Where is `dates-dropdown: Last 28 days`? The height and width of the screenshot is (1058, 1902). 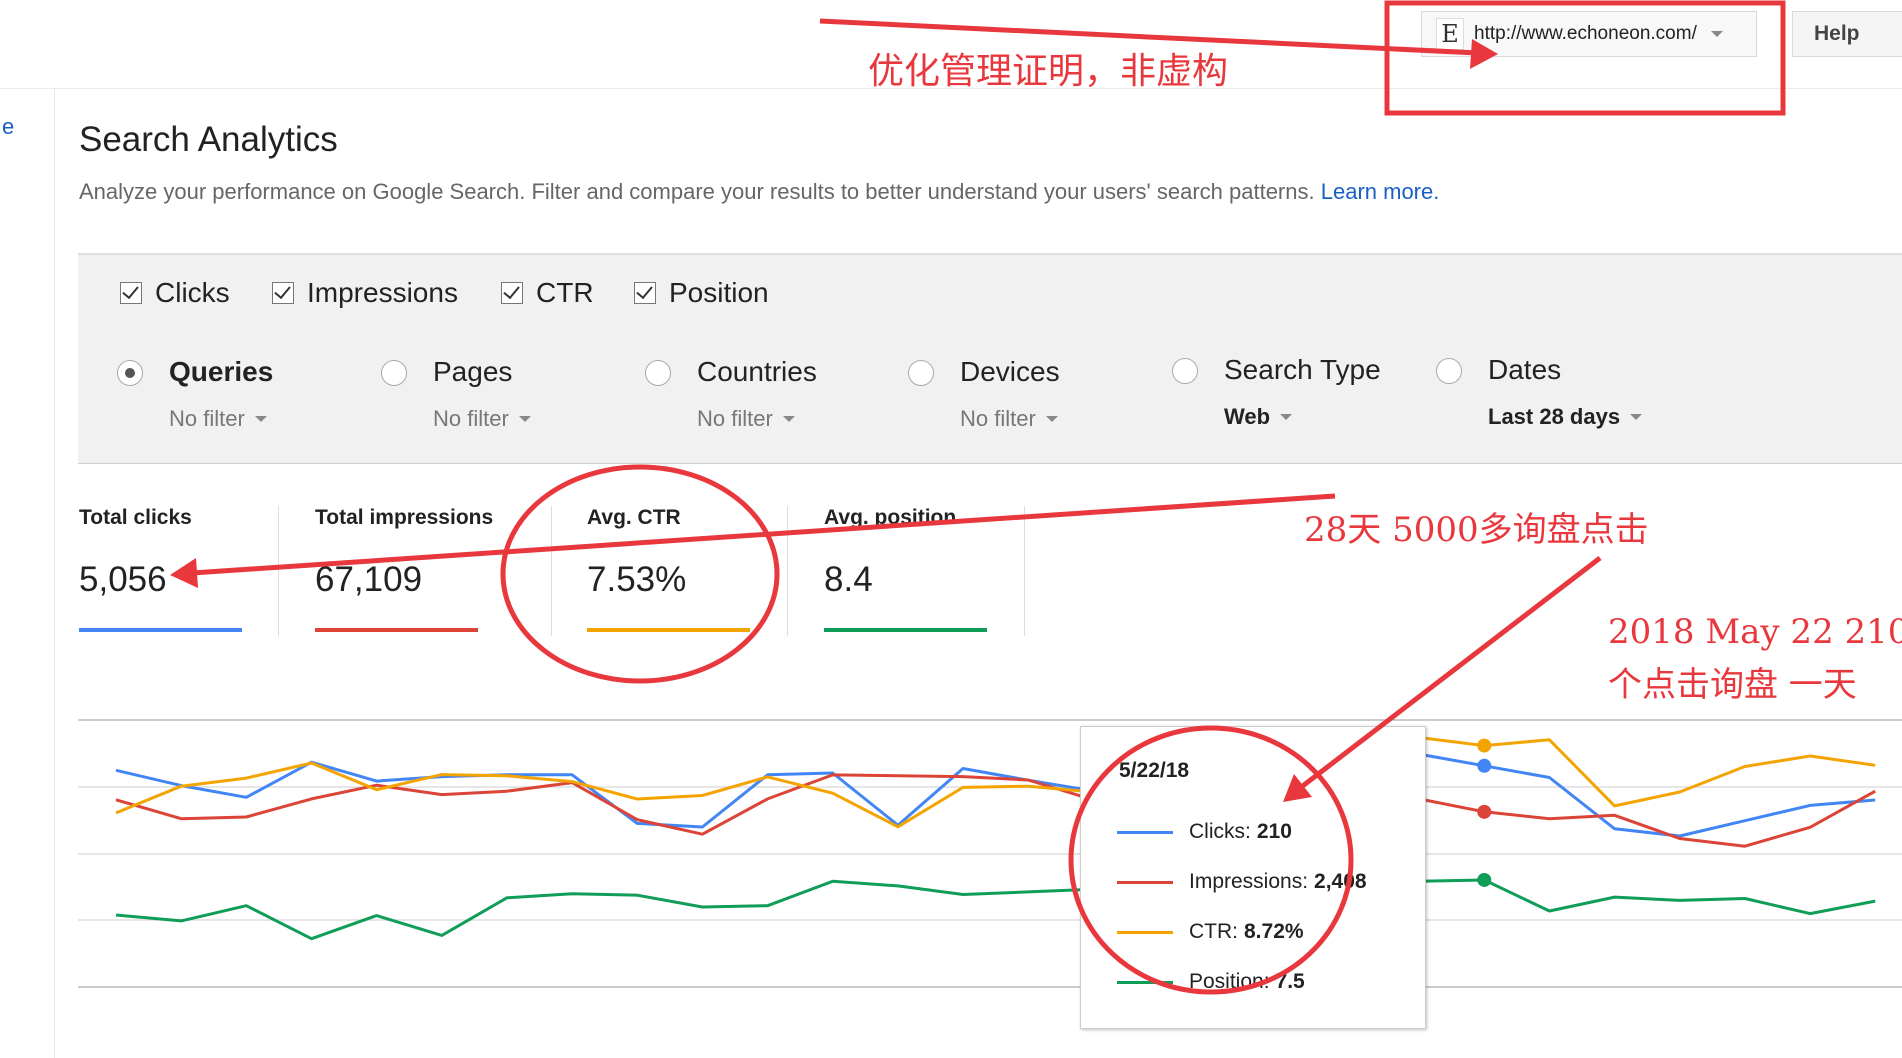
dates-dropdown: Last 28 days is located at coordinates (1565, 417).